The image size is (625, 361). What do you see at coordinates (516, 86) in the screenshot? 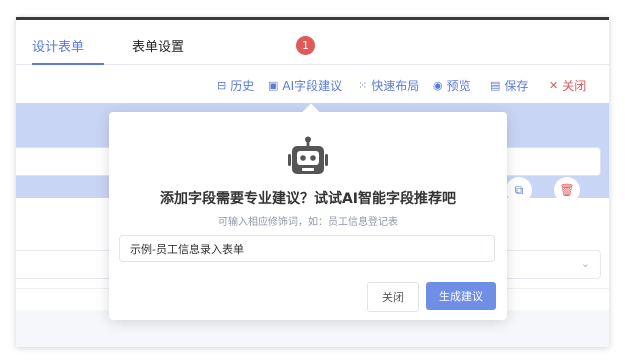
I see `save-label: 保存` at bounding box center [516, 86].